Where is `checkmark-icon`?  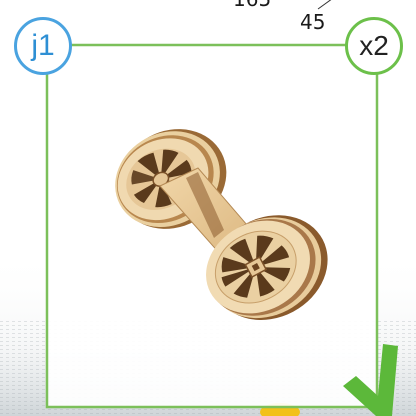
checkmark-icon is located at coordinates (370, 380).